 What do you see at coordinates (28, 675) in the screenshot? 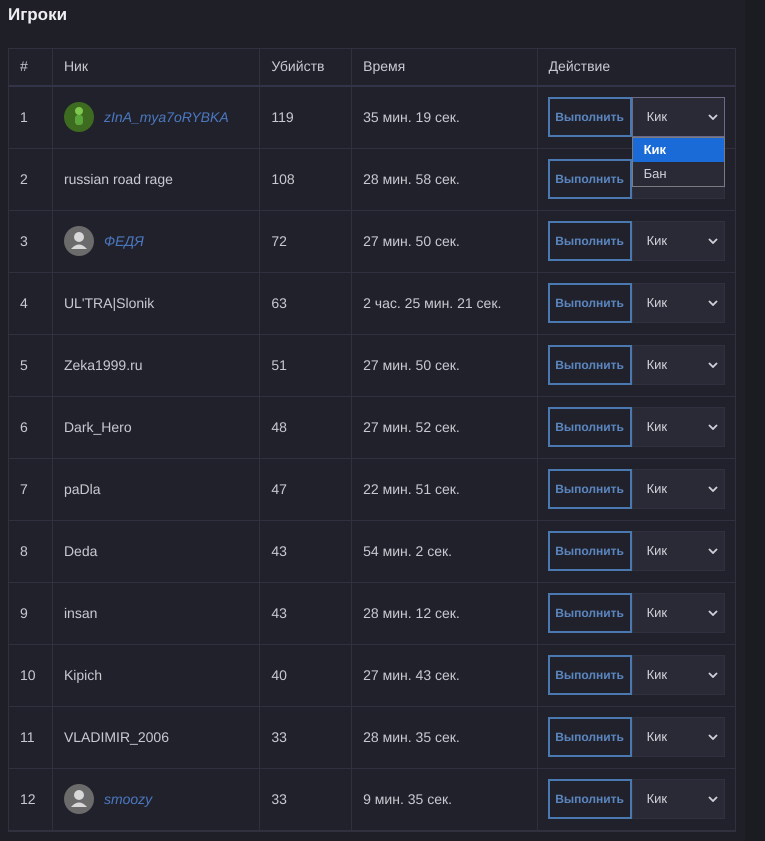
I see `table-cell-text: 10` at bounding box center [28, 675].